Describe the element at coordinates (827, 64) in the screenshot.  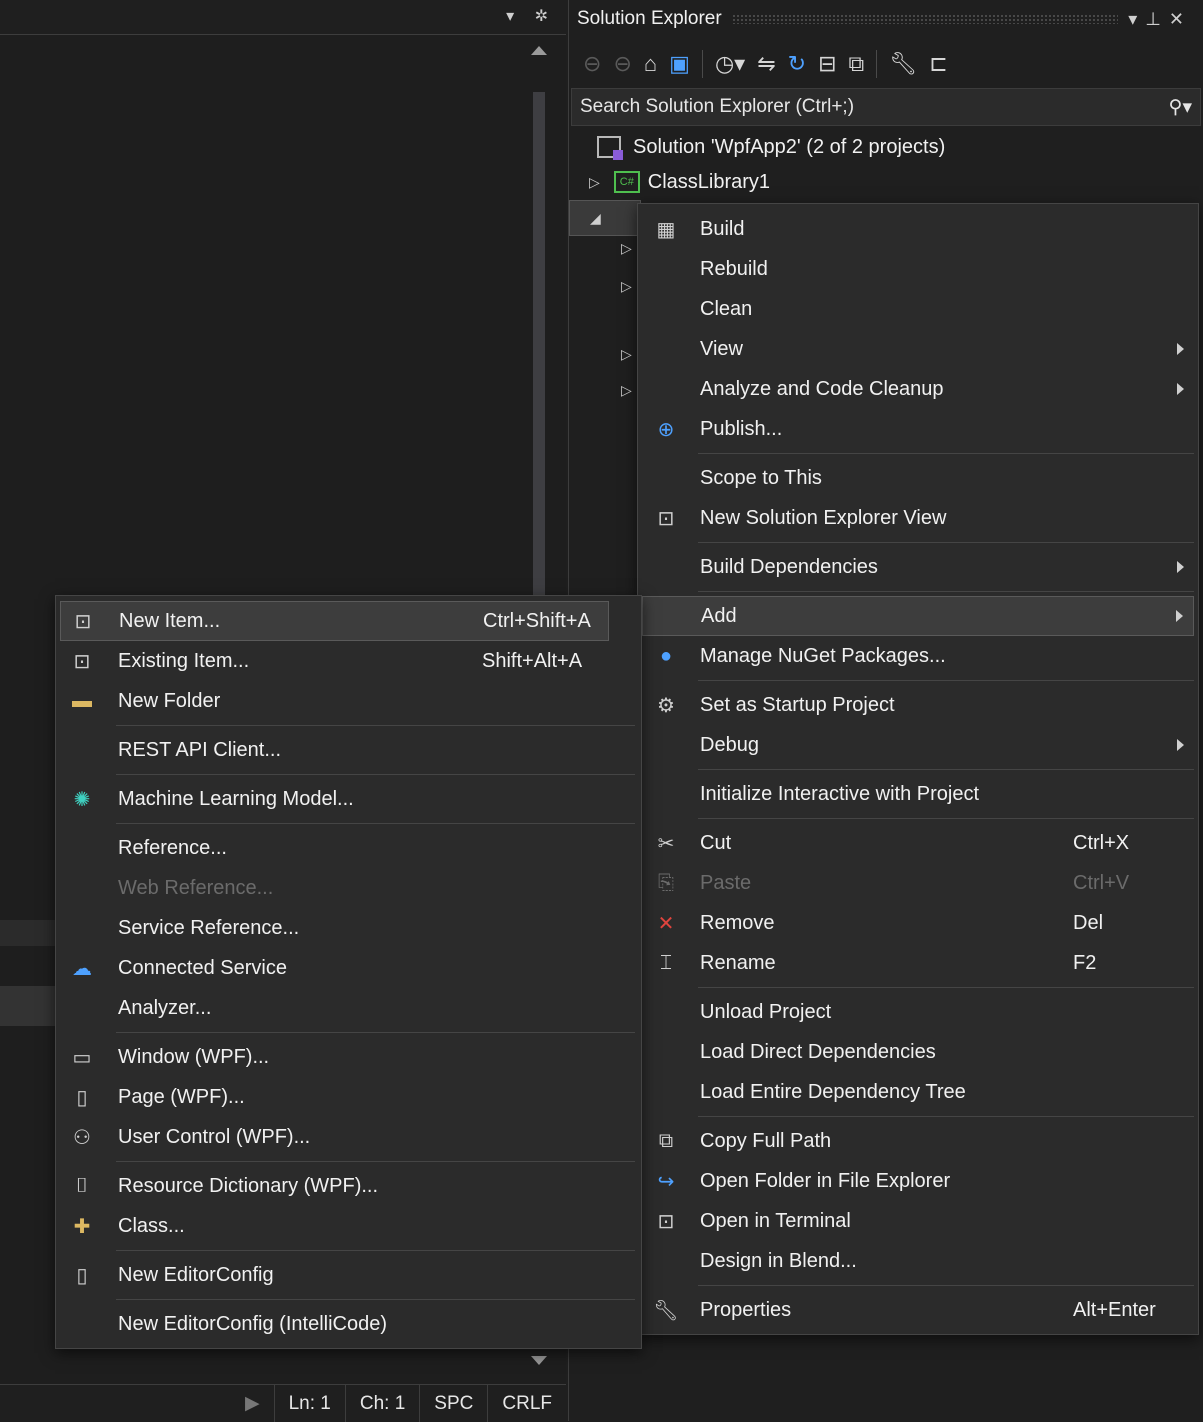
I see `collapse-all-icon: ⊟` at that location.